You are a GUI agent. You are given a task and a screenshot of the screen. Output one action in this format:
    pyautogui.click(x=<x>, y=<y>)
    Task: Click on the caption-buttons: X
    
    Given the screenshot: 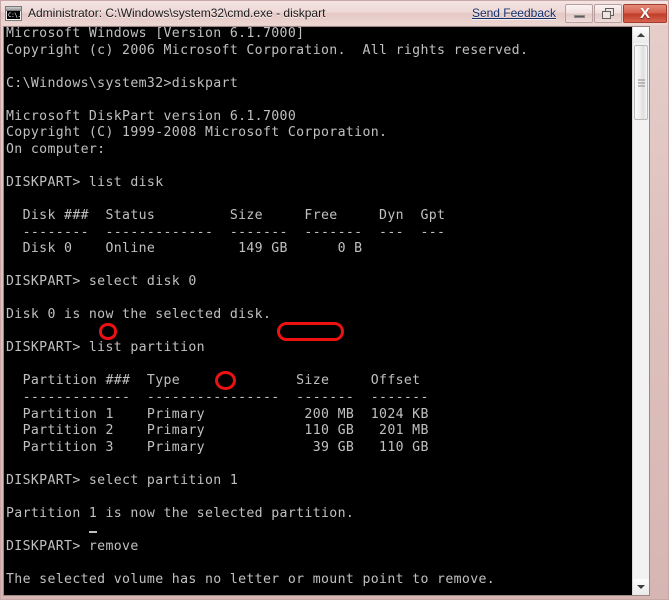 What is the action you would take?
    pyautogui.click(x=615, y=13)
    